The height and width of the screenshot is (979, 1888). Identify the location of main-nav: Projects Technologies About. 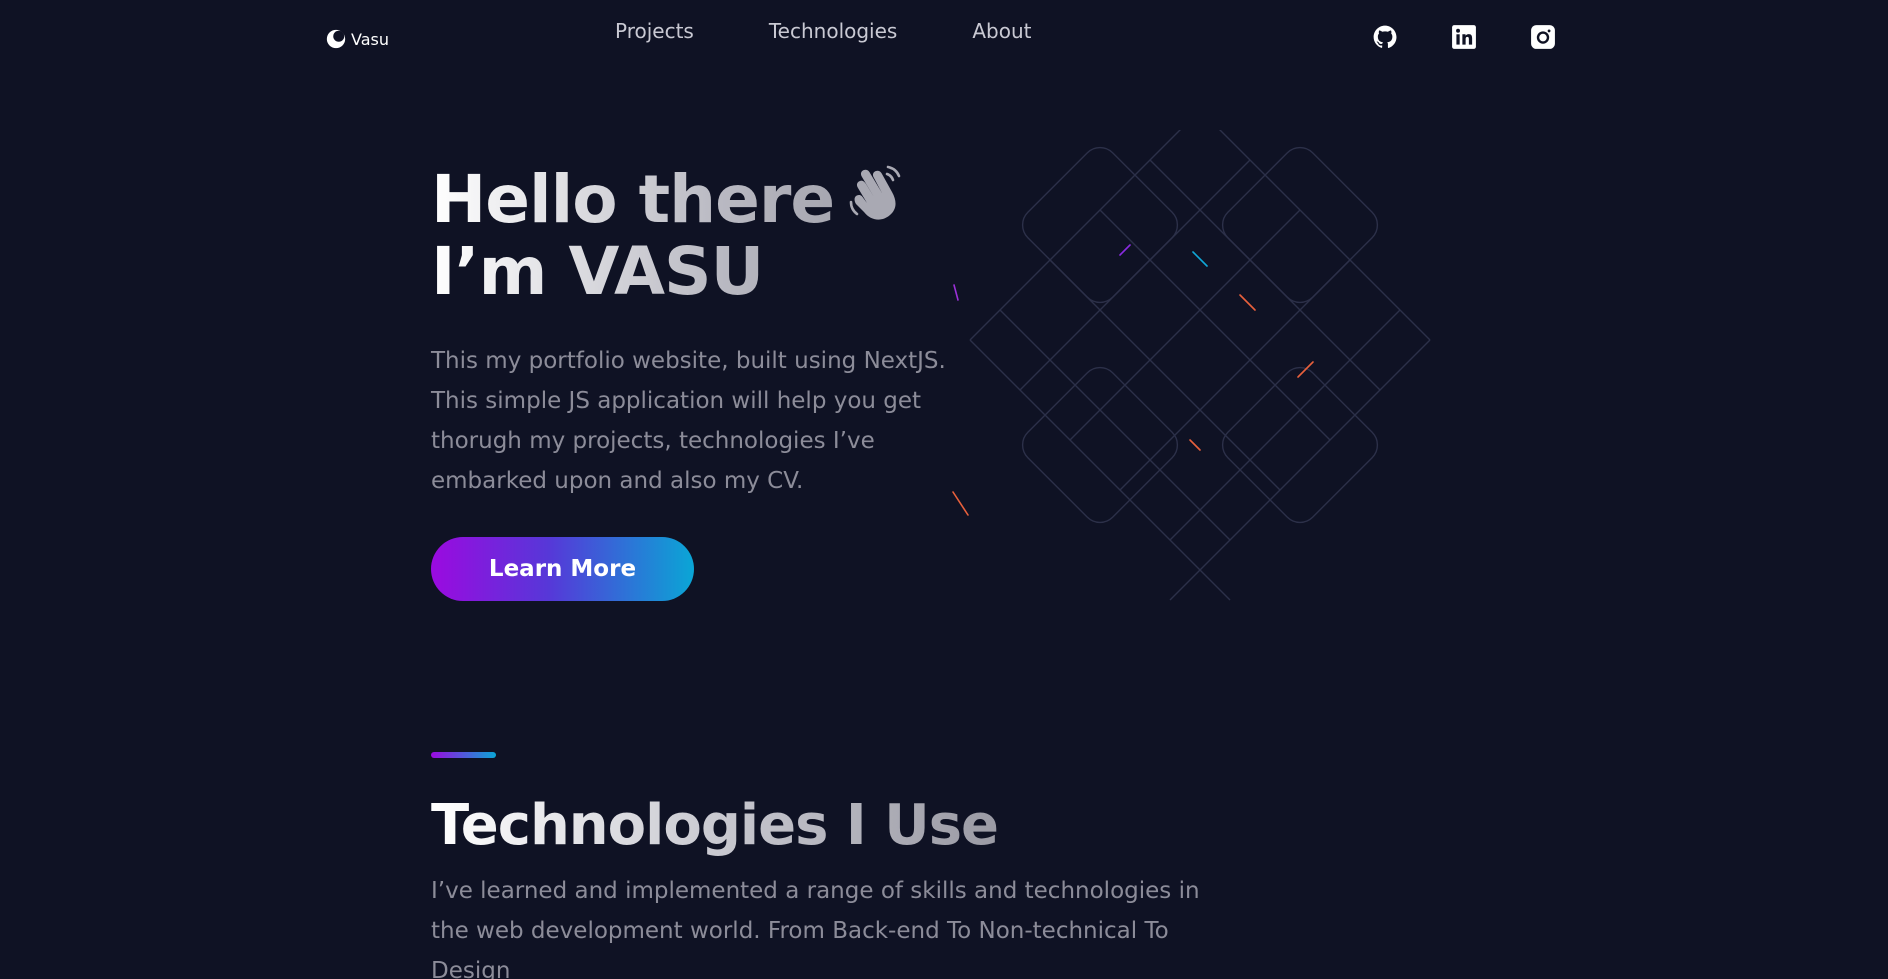
(823, 31).